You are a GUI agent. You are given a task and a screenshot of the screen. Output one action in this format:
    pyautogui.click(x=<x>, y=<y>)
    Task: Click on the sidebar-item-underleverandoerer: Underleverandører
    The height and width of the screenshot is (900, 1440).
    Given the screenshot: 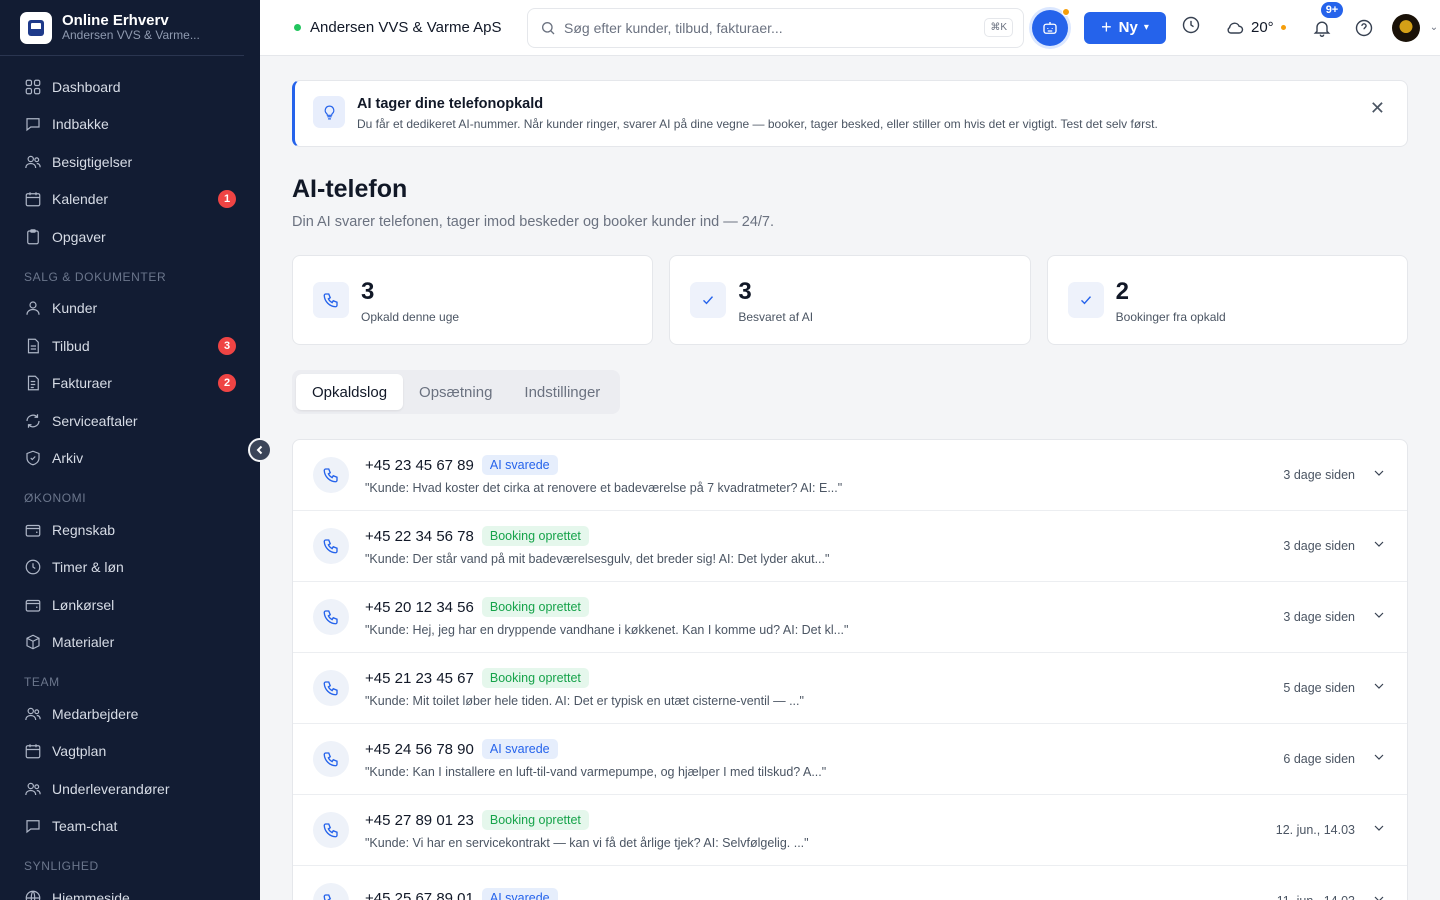 What is the action you would take?
    pyautogui.click(x=130, y=789)
    